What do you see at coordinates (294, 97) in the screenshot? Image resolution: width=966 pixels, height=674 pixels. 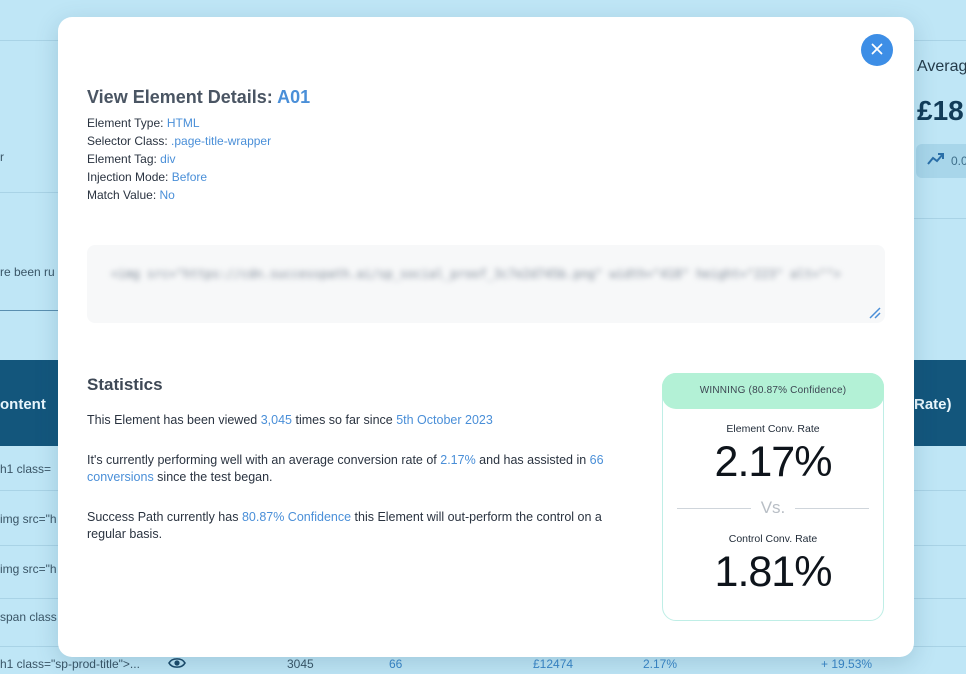 I see `element-id: A01` at bounding box center [294, 97].